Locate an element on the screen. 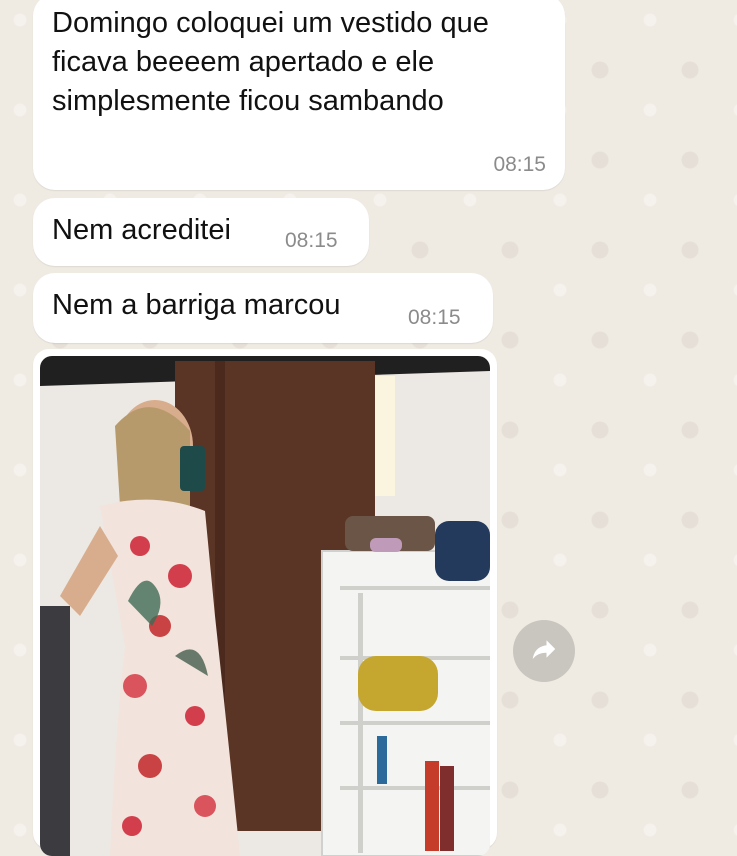 The image size is (737, 856). forward-arrow-icon is located at coordinates (544, 651).